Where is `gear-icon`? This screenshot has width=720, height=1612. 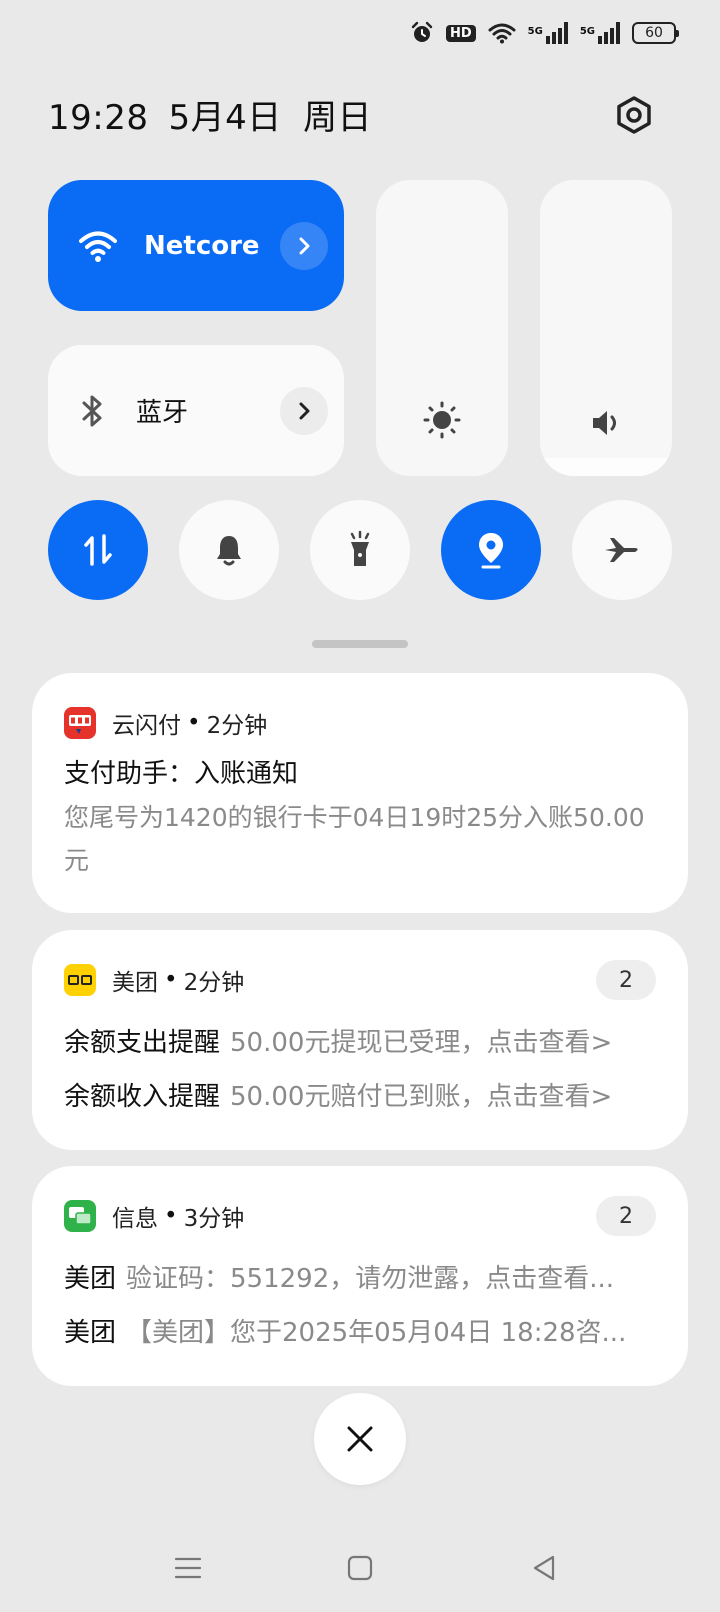 gear-icon is located at coordinates (634, 114).